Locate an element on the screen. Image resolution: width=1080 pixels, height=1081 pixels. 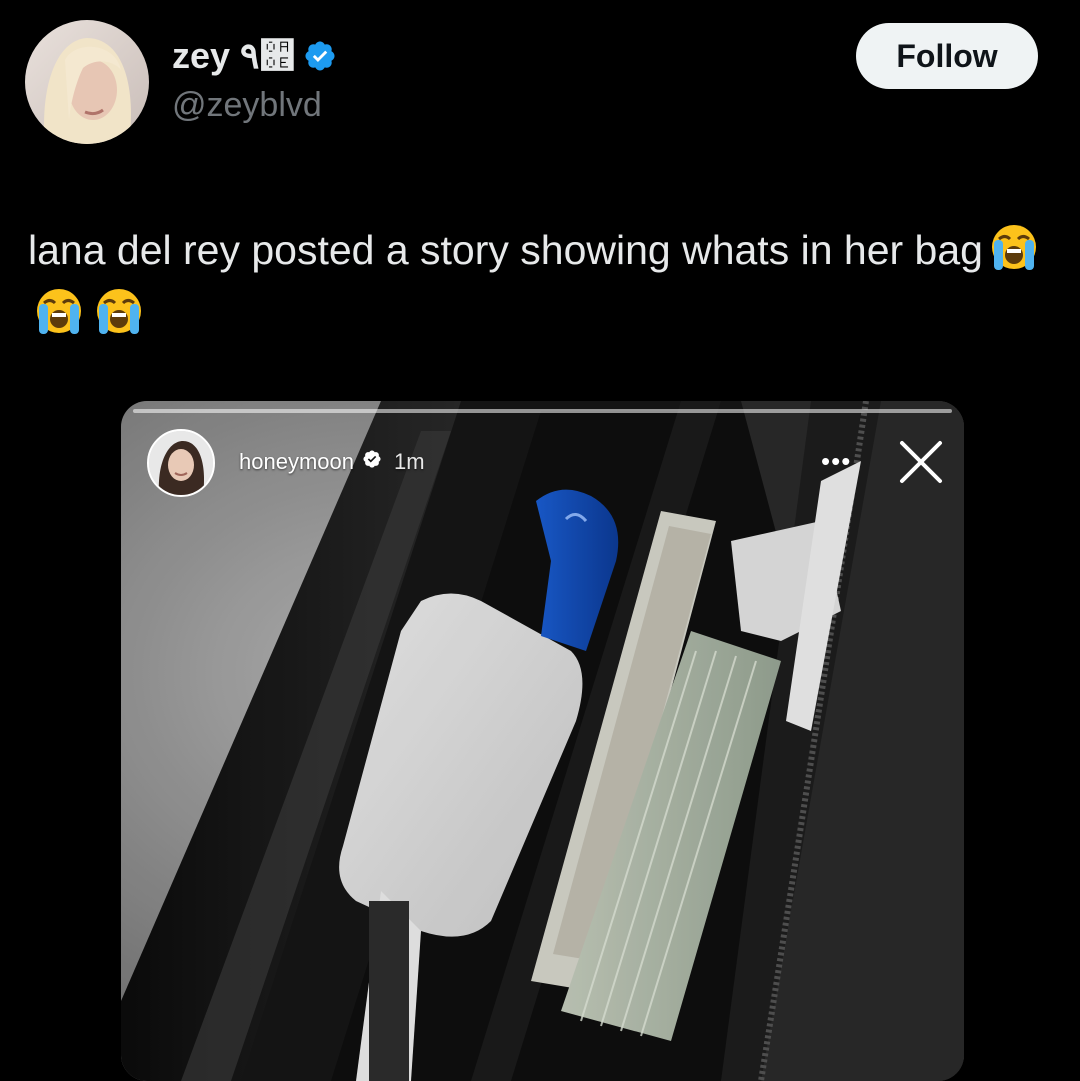
verified-badge-icon is located at coordinates (320, 56).